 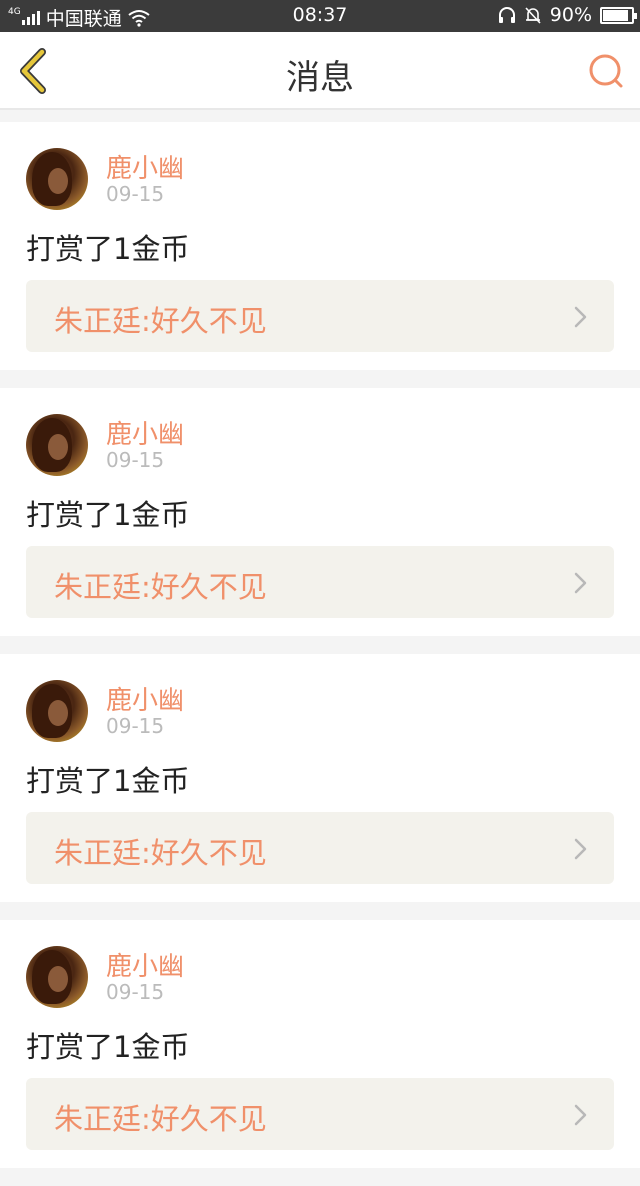 What do you see at coordinates (606, 72) in the screenshot?
I see `search-button` at bounding box center [606, 72].